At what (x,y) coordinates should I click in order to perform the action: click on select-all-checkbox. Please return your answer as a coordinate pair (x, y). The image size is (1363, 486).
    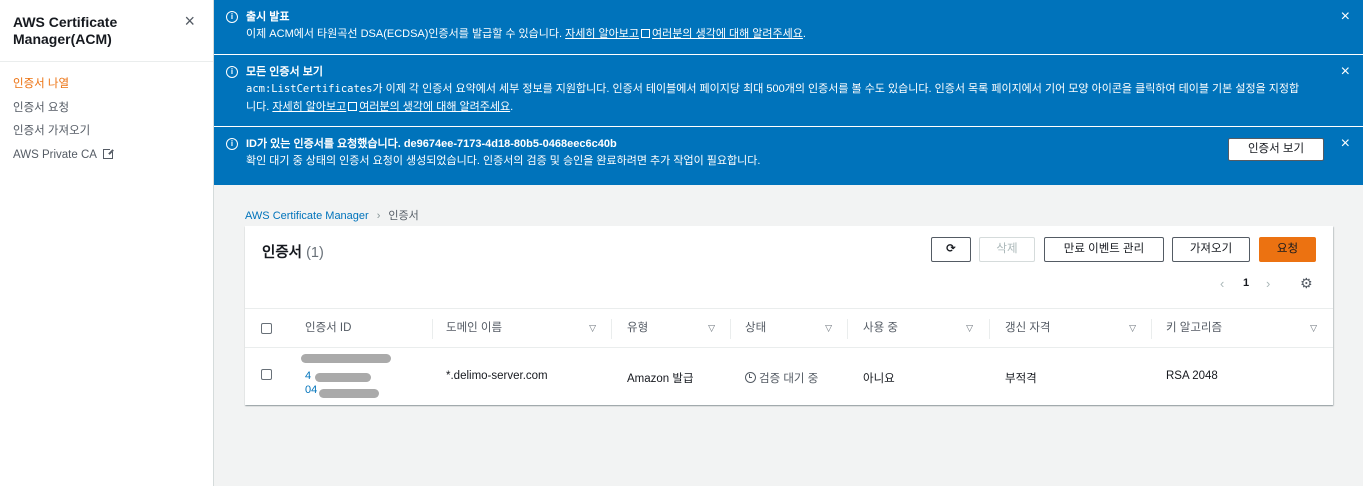
    Looking at the image, I should click on (266, 328).